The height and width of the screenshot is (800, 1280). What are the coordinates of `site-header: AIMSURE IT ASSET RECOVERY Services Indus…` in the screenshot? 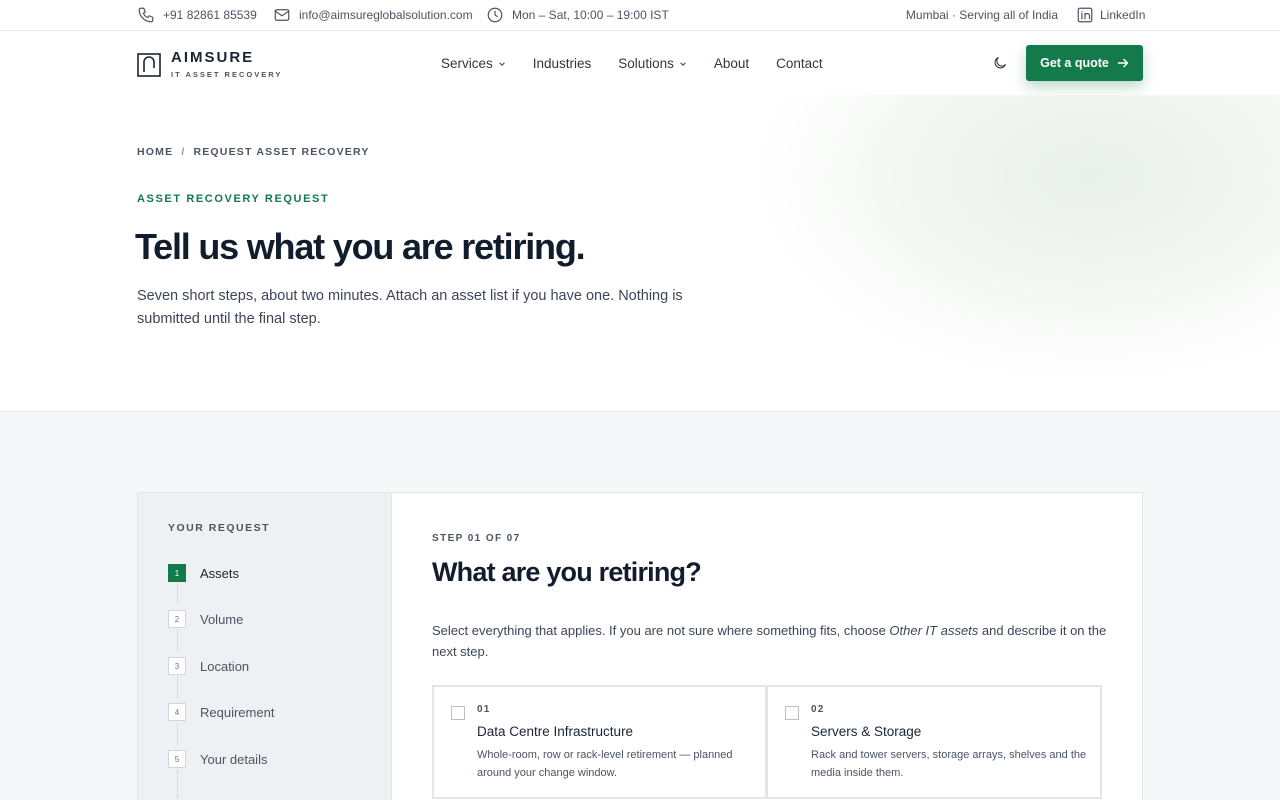 It's located at (640, 63).